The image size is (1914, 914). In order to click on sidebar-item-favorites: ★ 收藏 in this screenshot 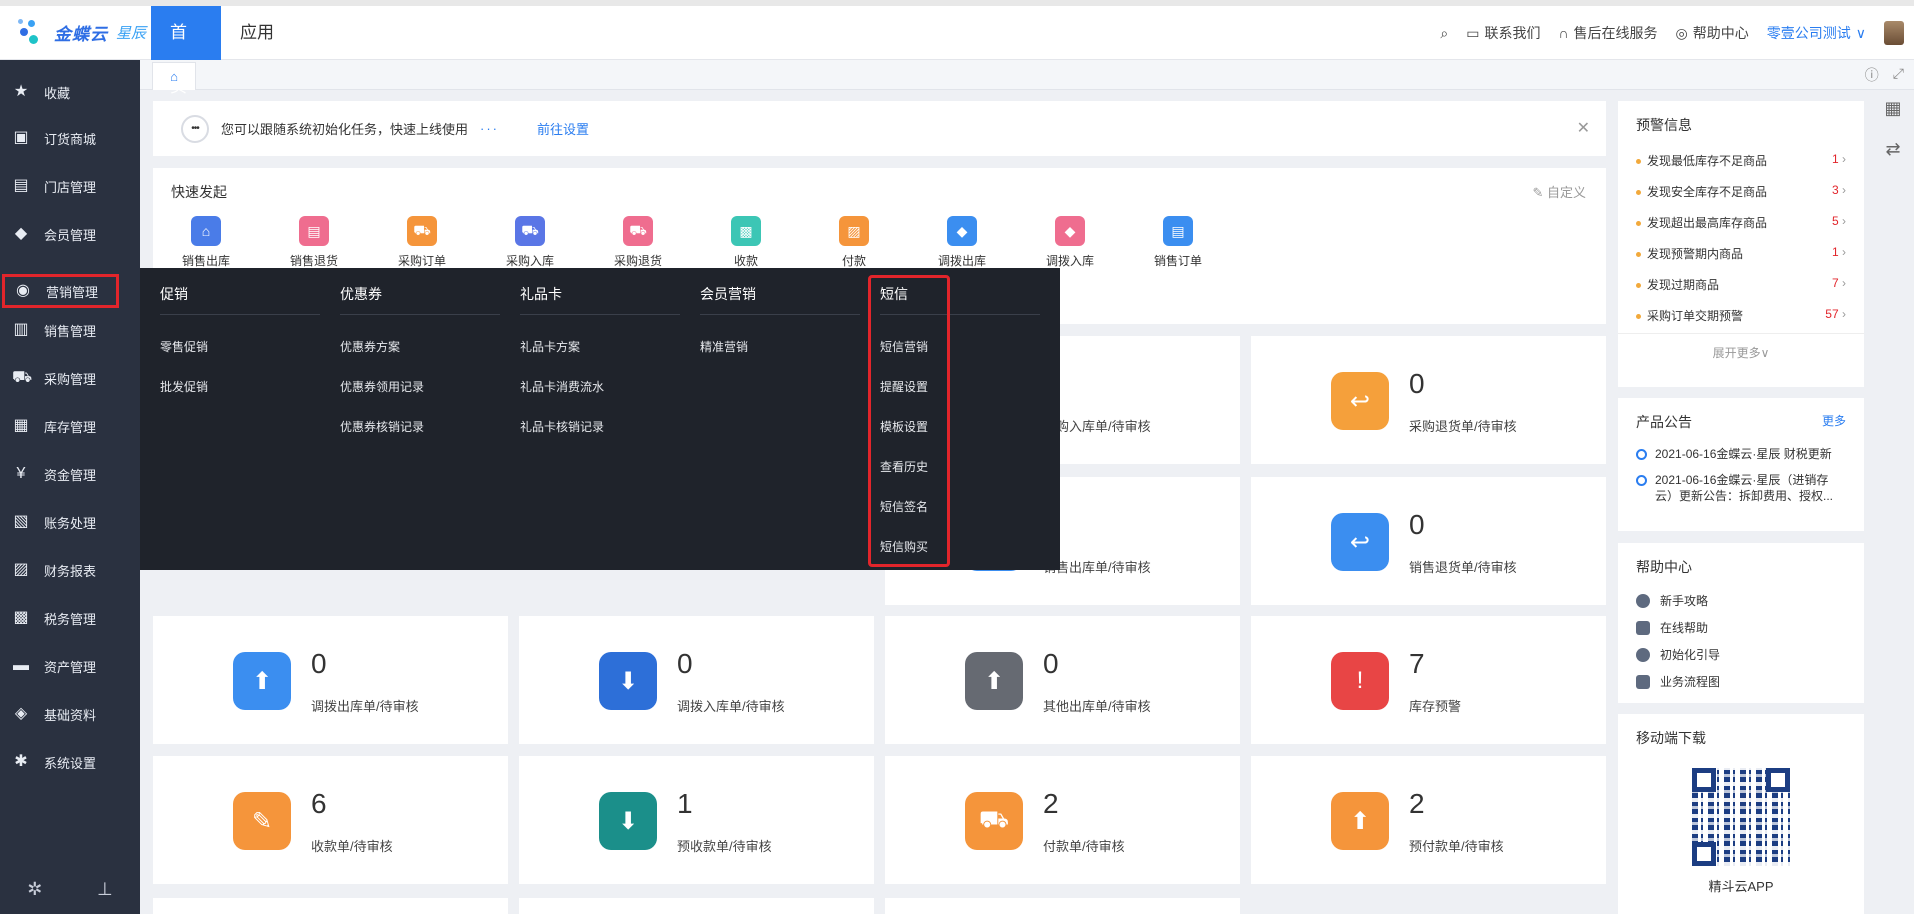, I will do `click(70, 92)`.